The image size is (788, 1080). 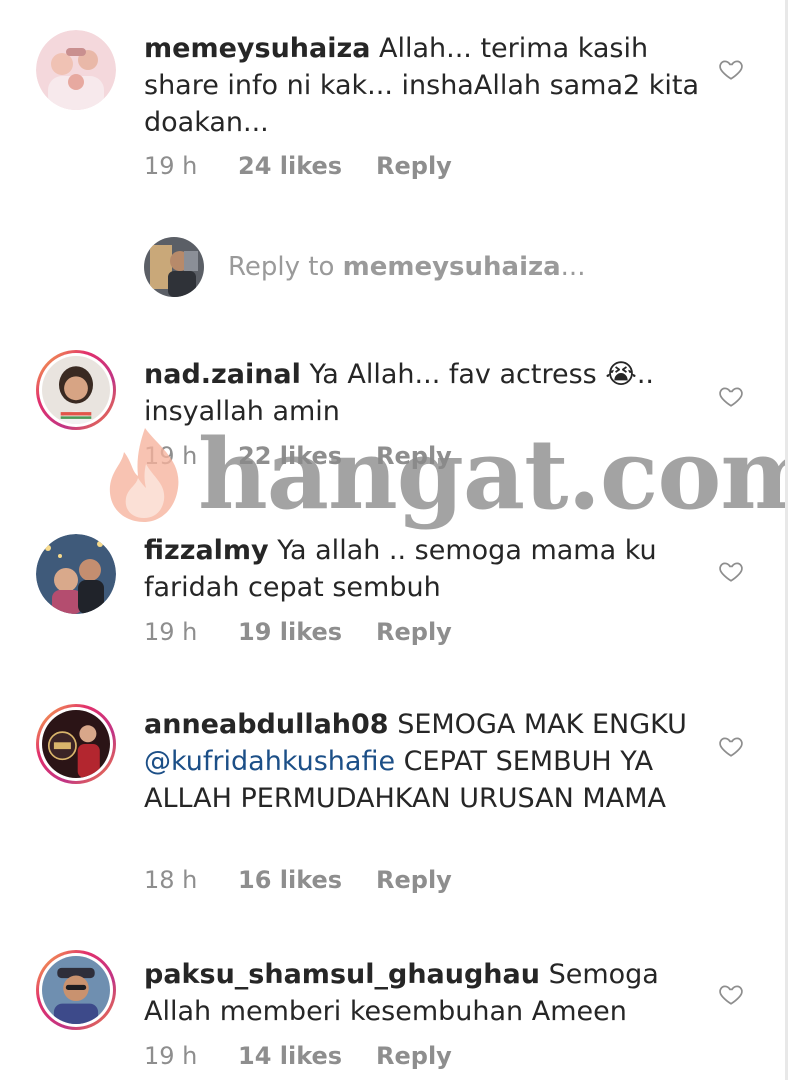 I want to click on reply-prefix: Reply to, so click(x=285, y=267).